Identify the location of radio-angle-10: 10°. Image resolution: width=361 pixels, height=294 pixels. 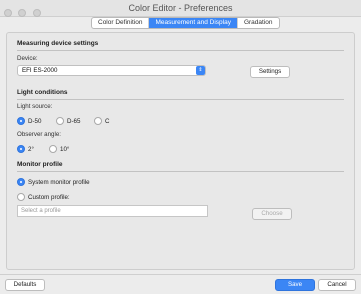
(59, 149).